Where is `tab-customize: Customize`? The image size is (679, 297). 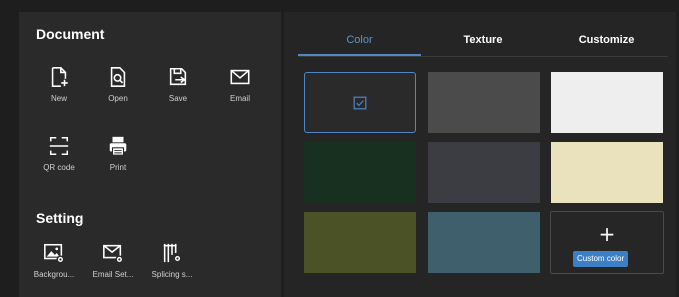
tab-customize: Customize is located at coordinates (606, 44).